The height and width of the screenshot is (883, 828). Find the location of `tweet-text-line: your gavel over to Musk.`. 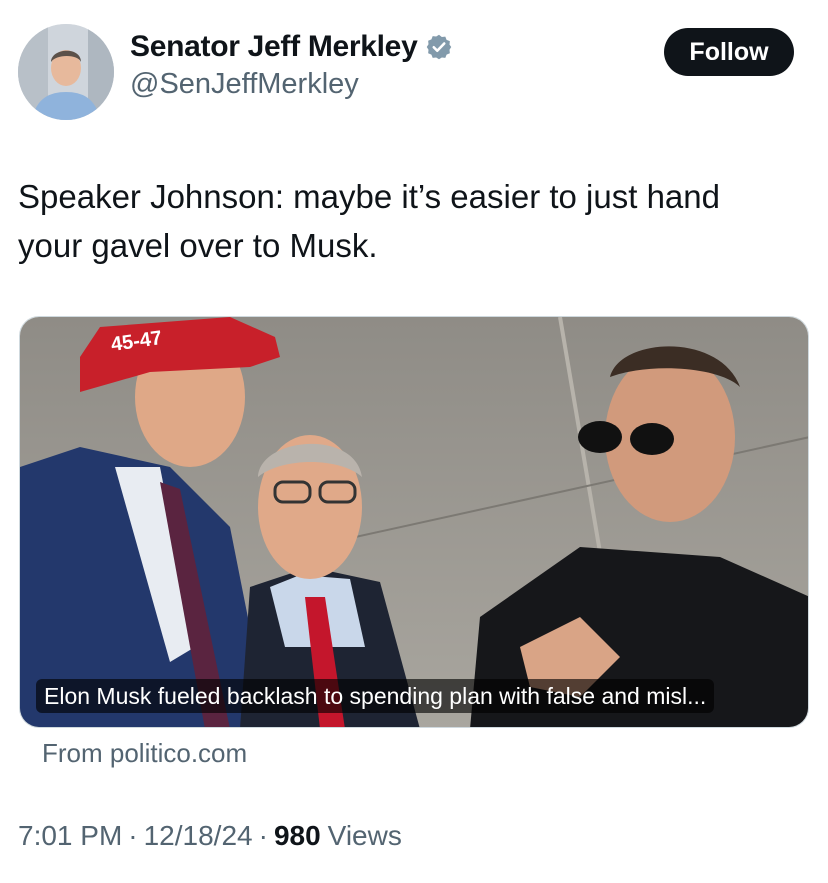

tweet-text-line: your gavel over to Musk. is located at coordinates (198, 245).